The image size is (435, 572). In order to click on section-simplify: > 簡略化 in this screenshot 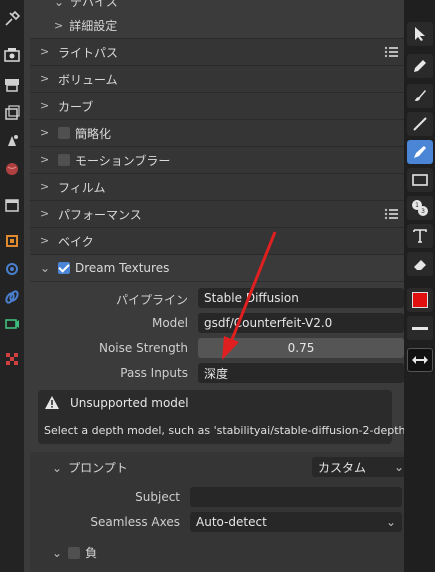, I will do `click(217, 133)`.